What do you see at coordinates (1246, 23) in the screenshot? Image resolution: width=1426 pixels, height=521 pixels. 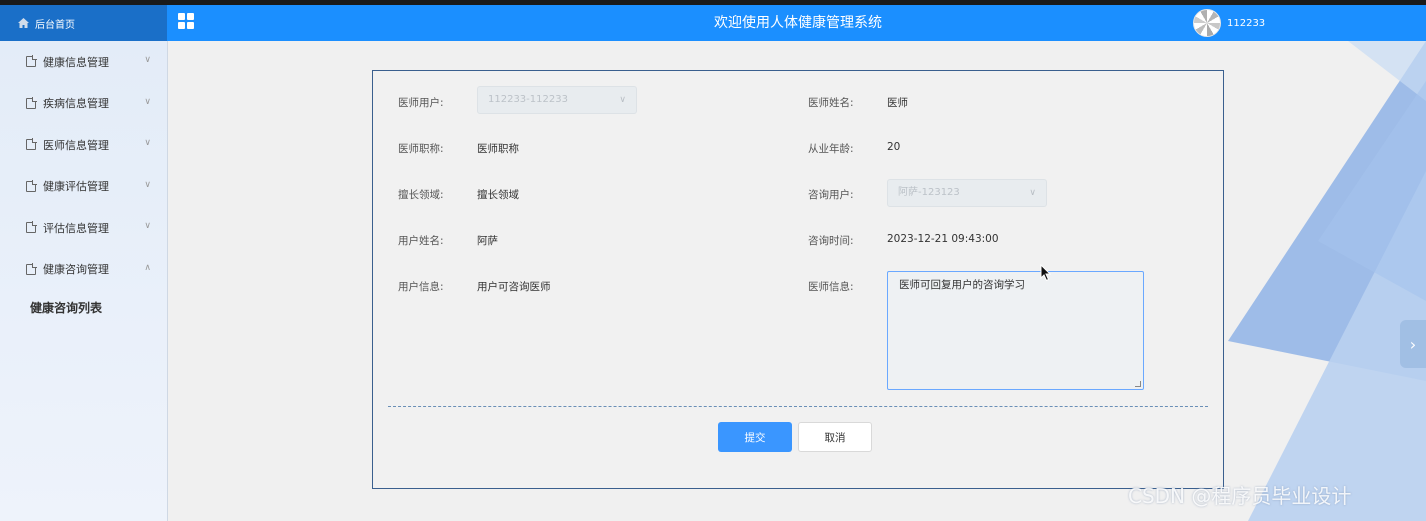 I see `username: 112233` at bounding box center [1246, 23].